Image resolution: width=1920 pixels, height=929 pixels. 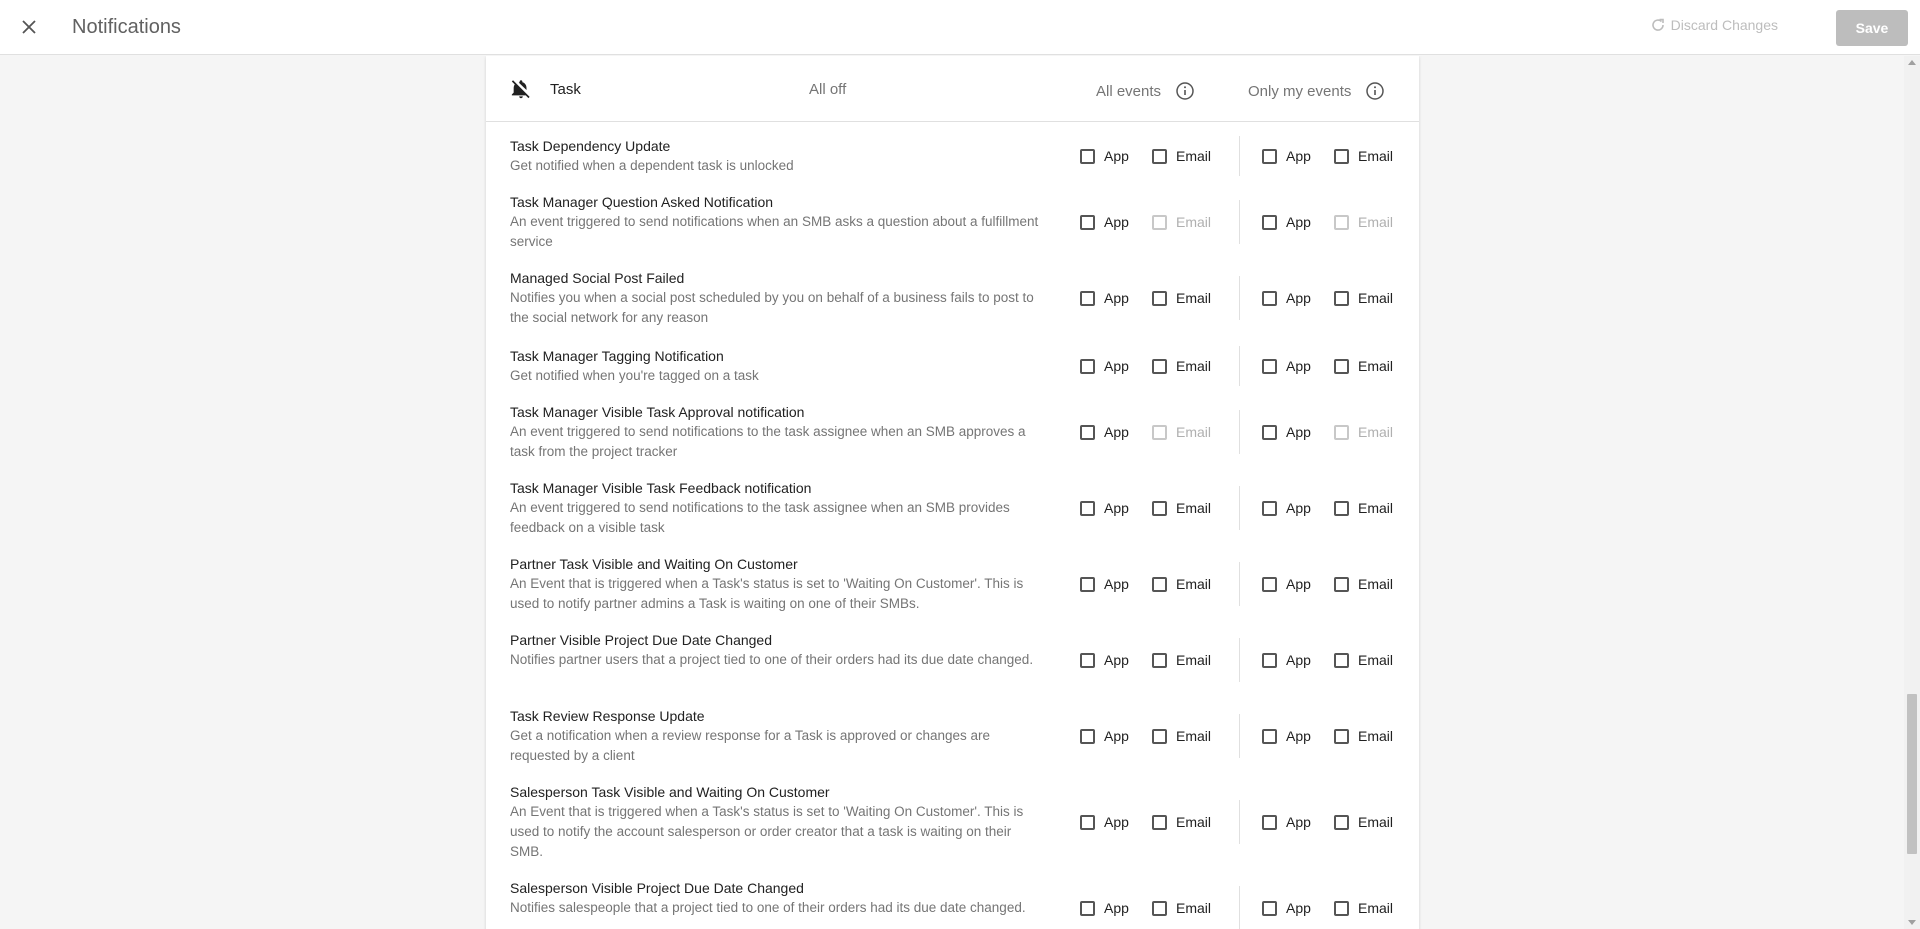 What do you see at coordinates (1724, 25) in the screenshot?
I see `discard-changes-label: Discard Changes` at bounding box center [1724, 25].